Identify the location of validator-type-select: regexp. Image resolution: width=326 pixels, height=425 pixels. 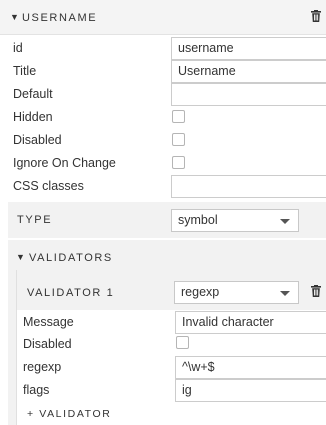
(236, 292).